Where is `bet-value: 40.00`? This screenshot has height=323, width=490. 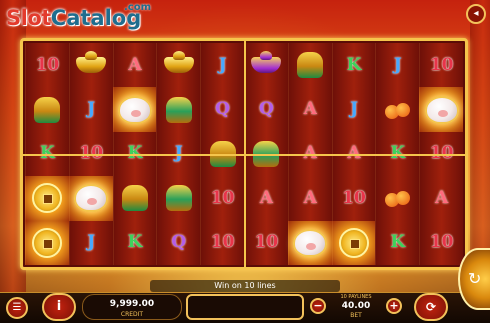 bet-value: 40.00 is located at coordinates (356, 306).